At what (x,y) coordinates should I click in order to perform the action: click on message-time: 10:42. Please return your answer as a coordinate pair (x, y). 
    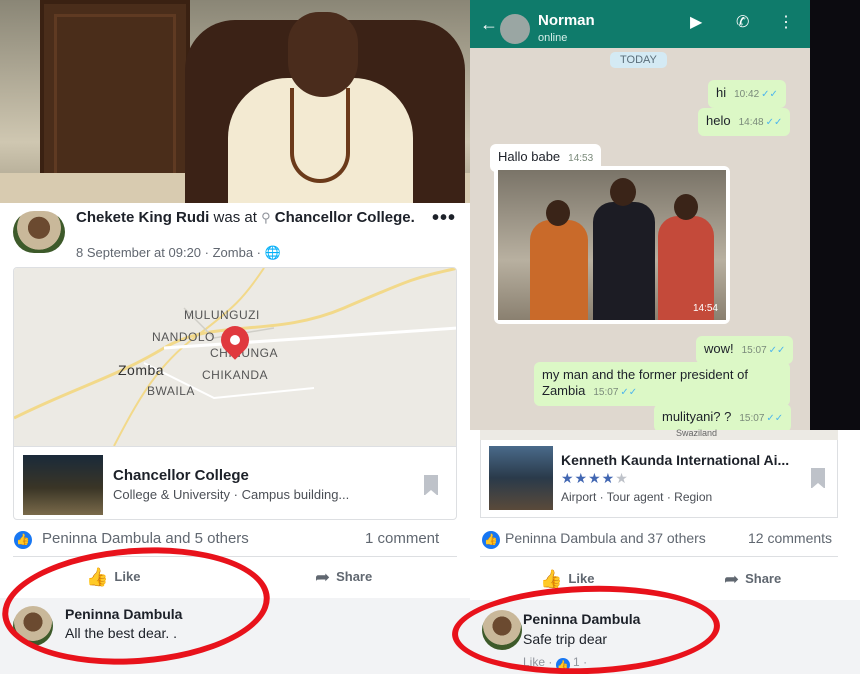
    Looking at the image, I should click on (747, 94).